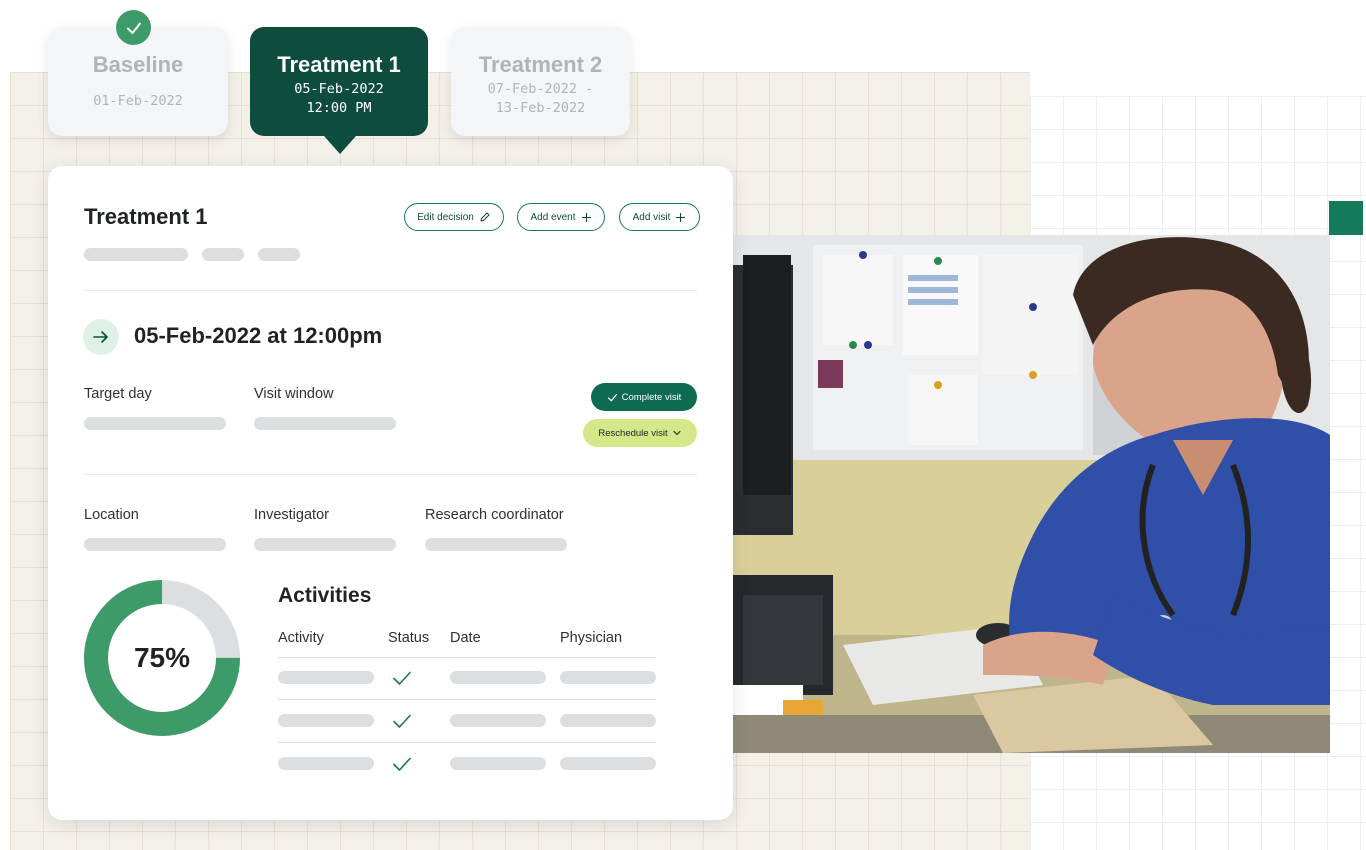  I want to click on complete-visit-button: Complete visit, so click(644, 397).